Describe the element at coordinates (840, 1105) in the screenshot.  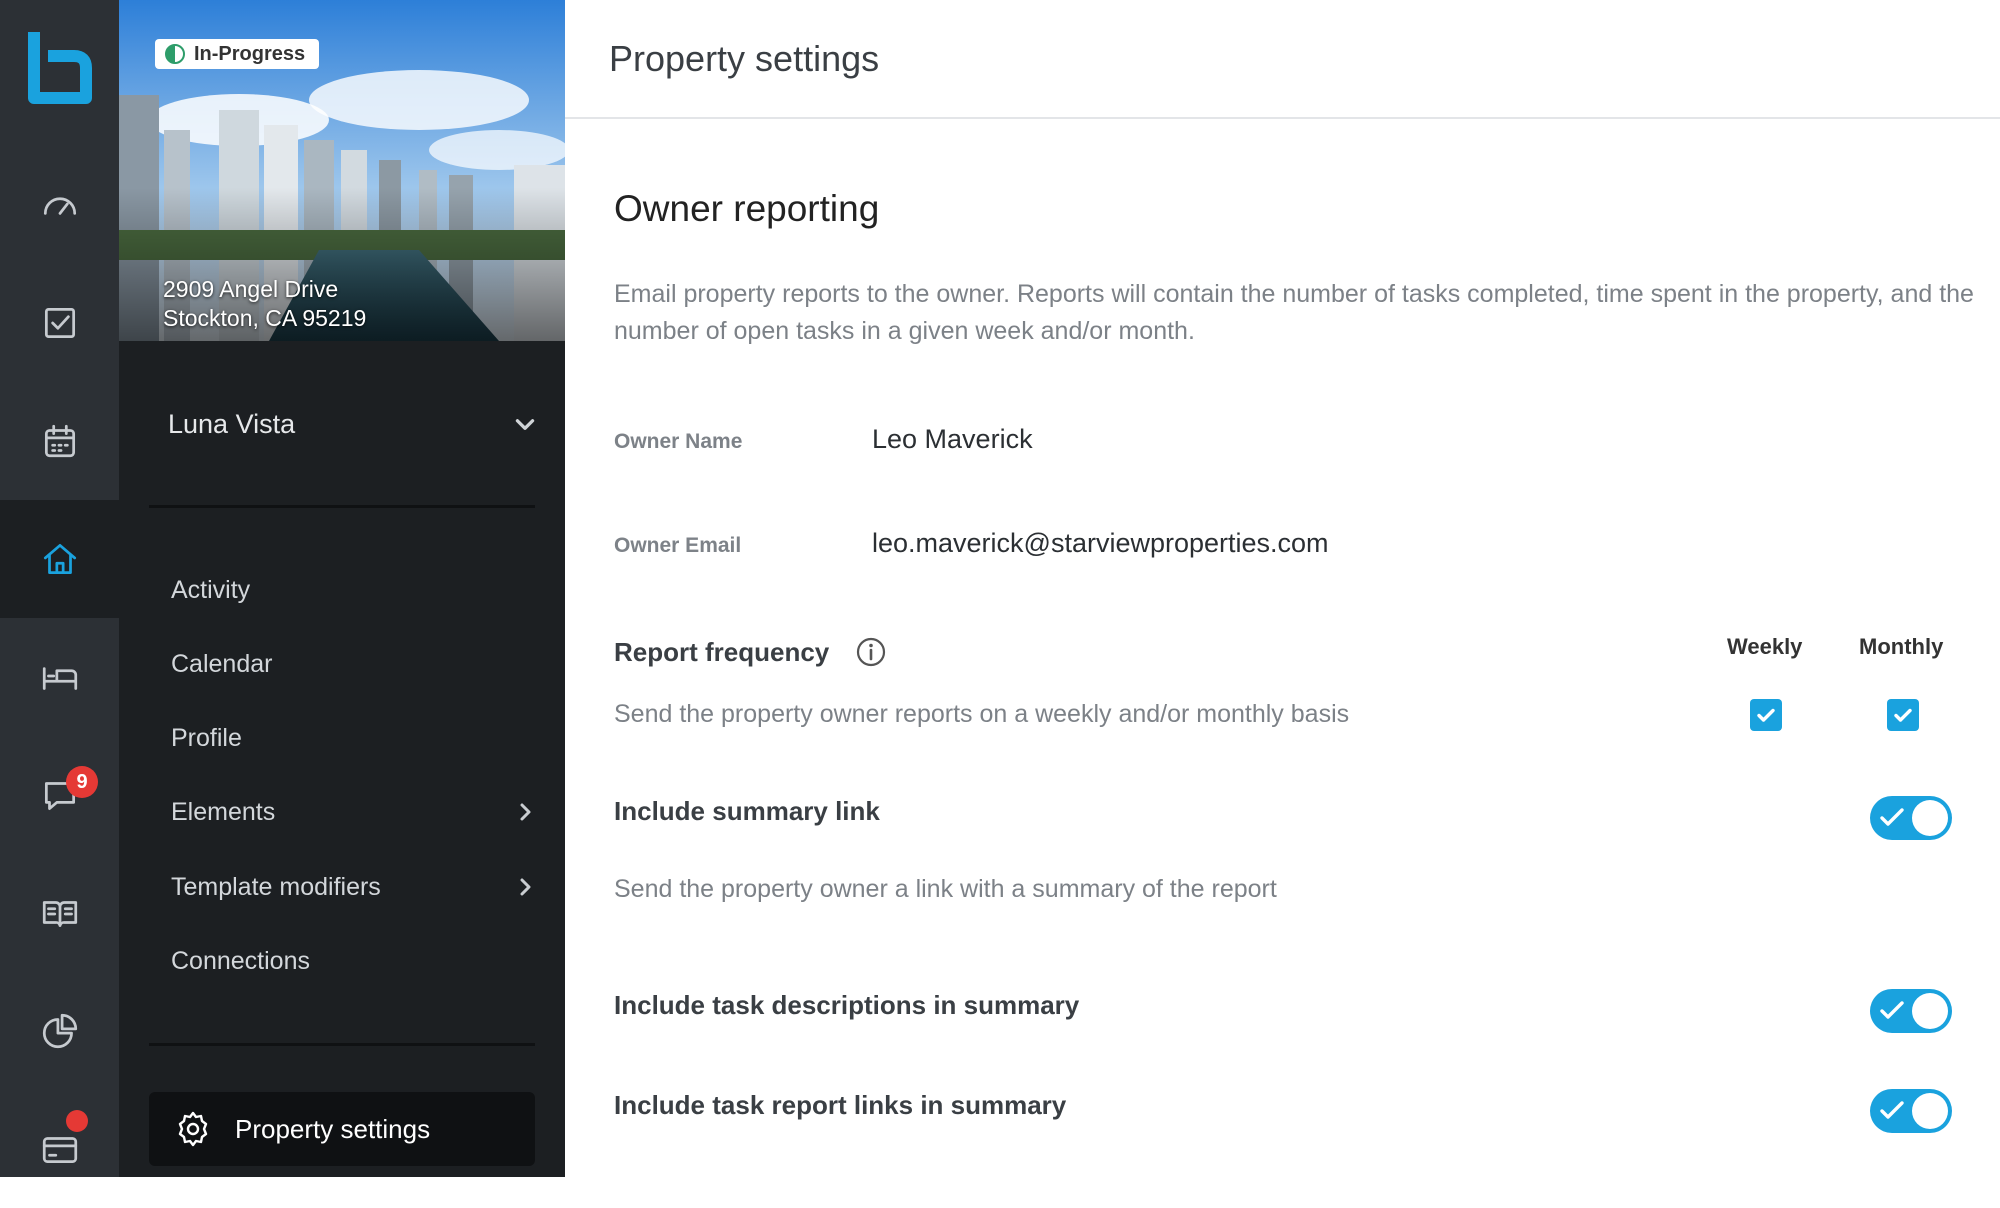
I see `task-report-links-title: Include task report links in summary` at that location.